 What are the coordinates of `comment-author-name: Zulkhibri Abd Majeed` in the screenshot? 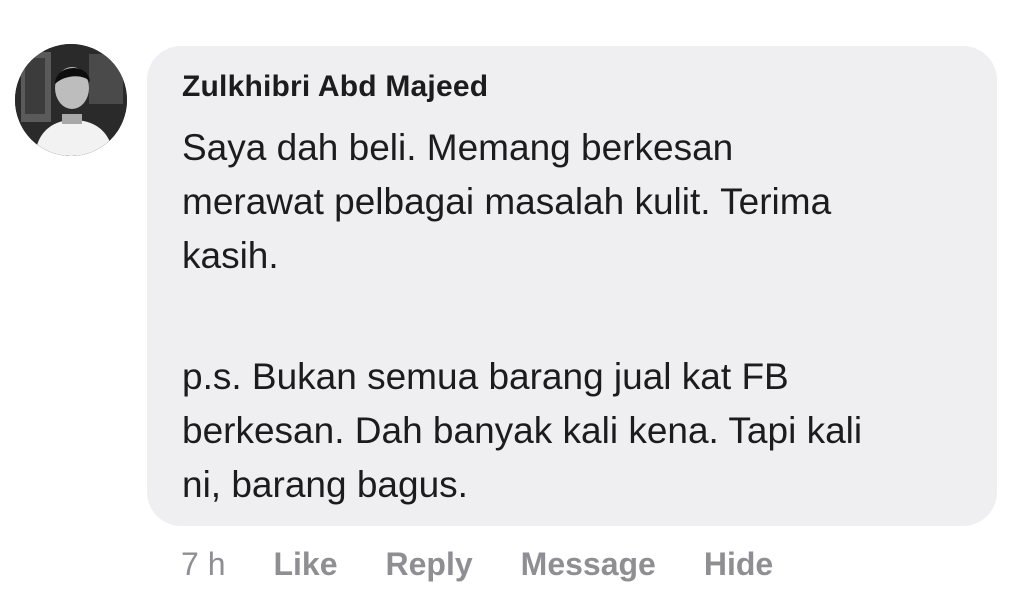 It's located at (335, 87).